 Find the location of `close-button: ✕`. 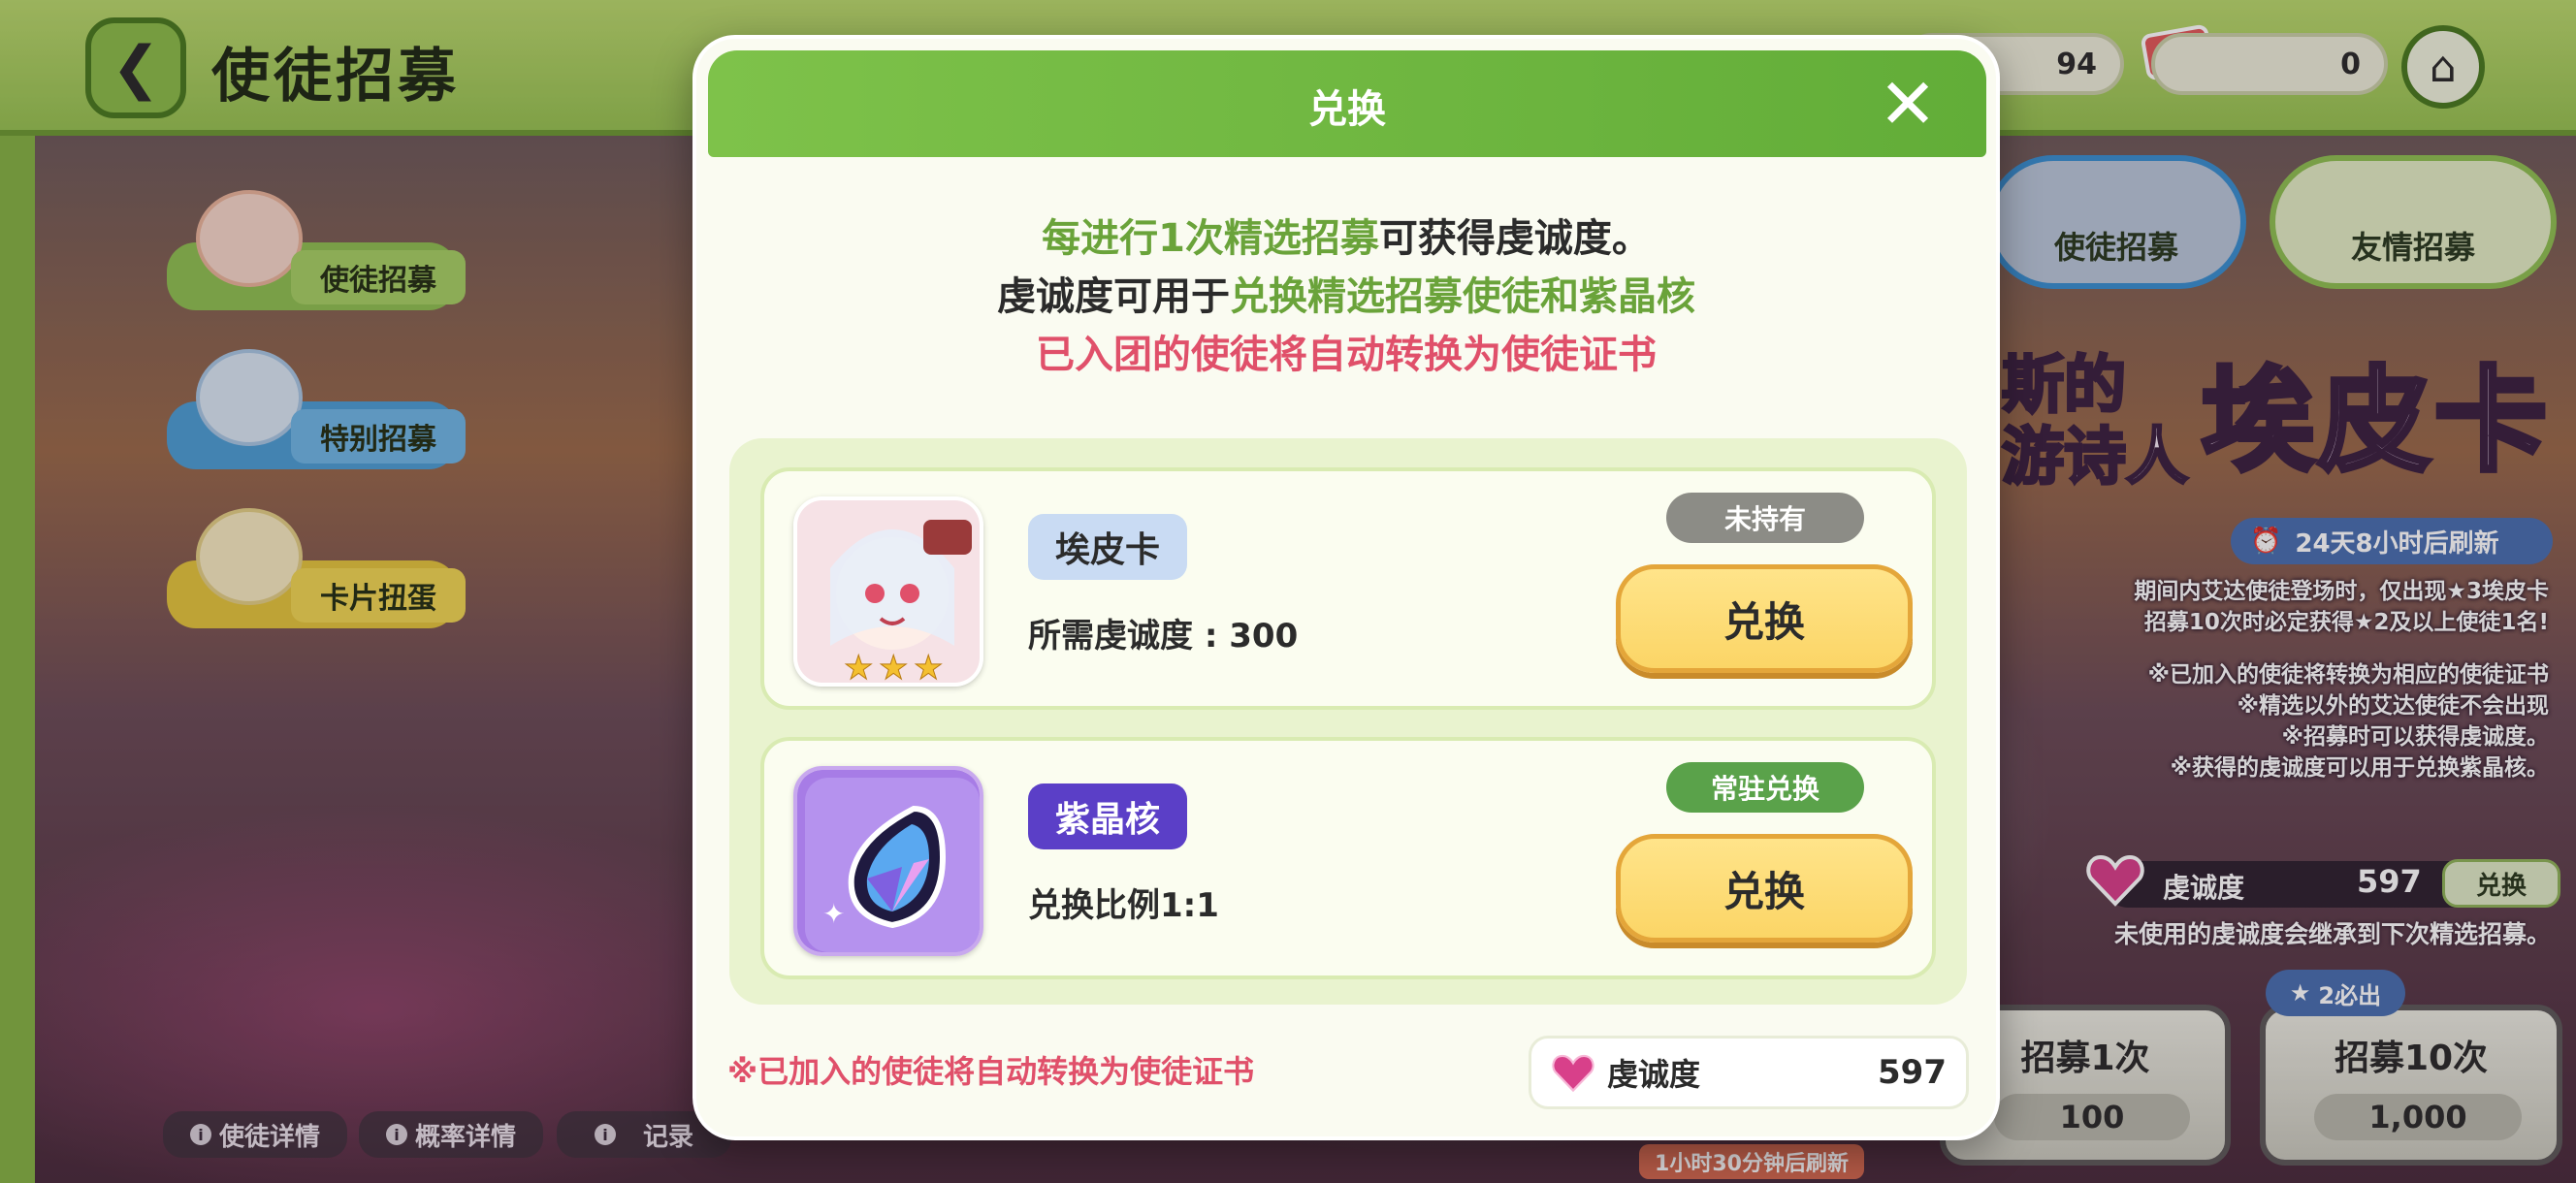

close-button: ✕ is located at coordinates (1908, 103).